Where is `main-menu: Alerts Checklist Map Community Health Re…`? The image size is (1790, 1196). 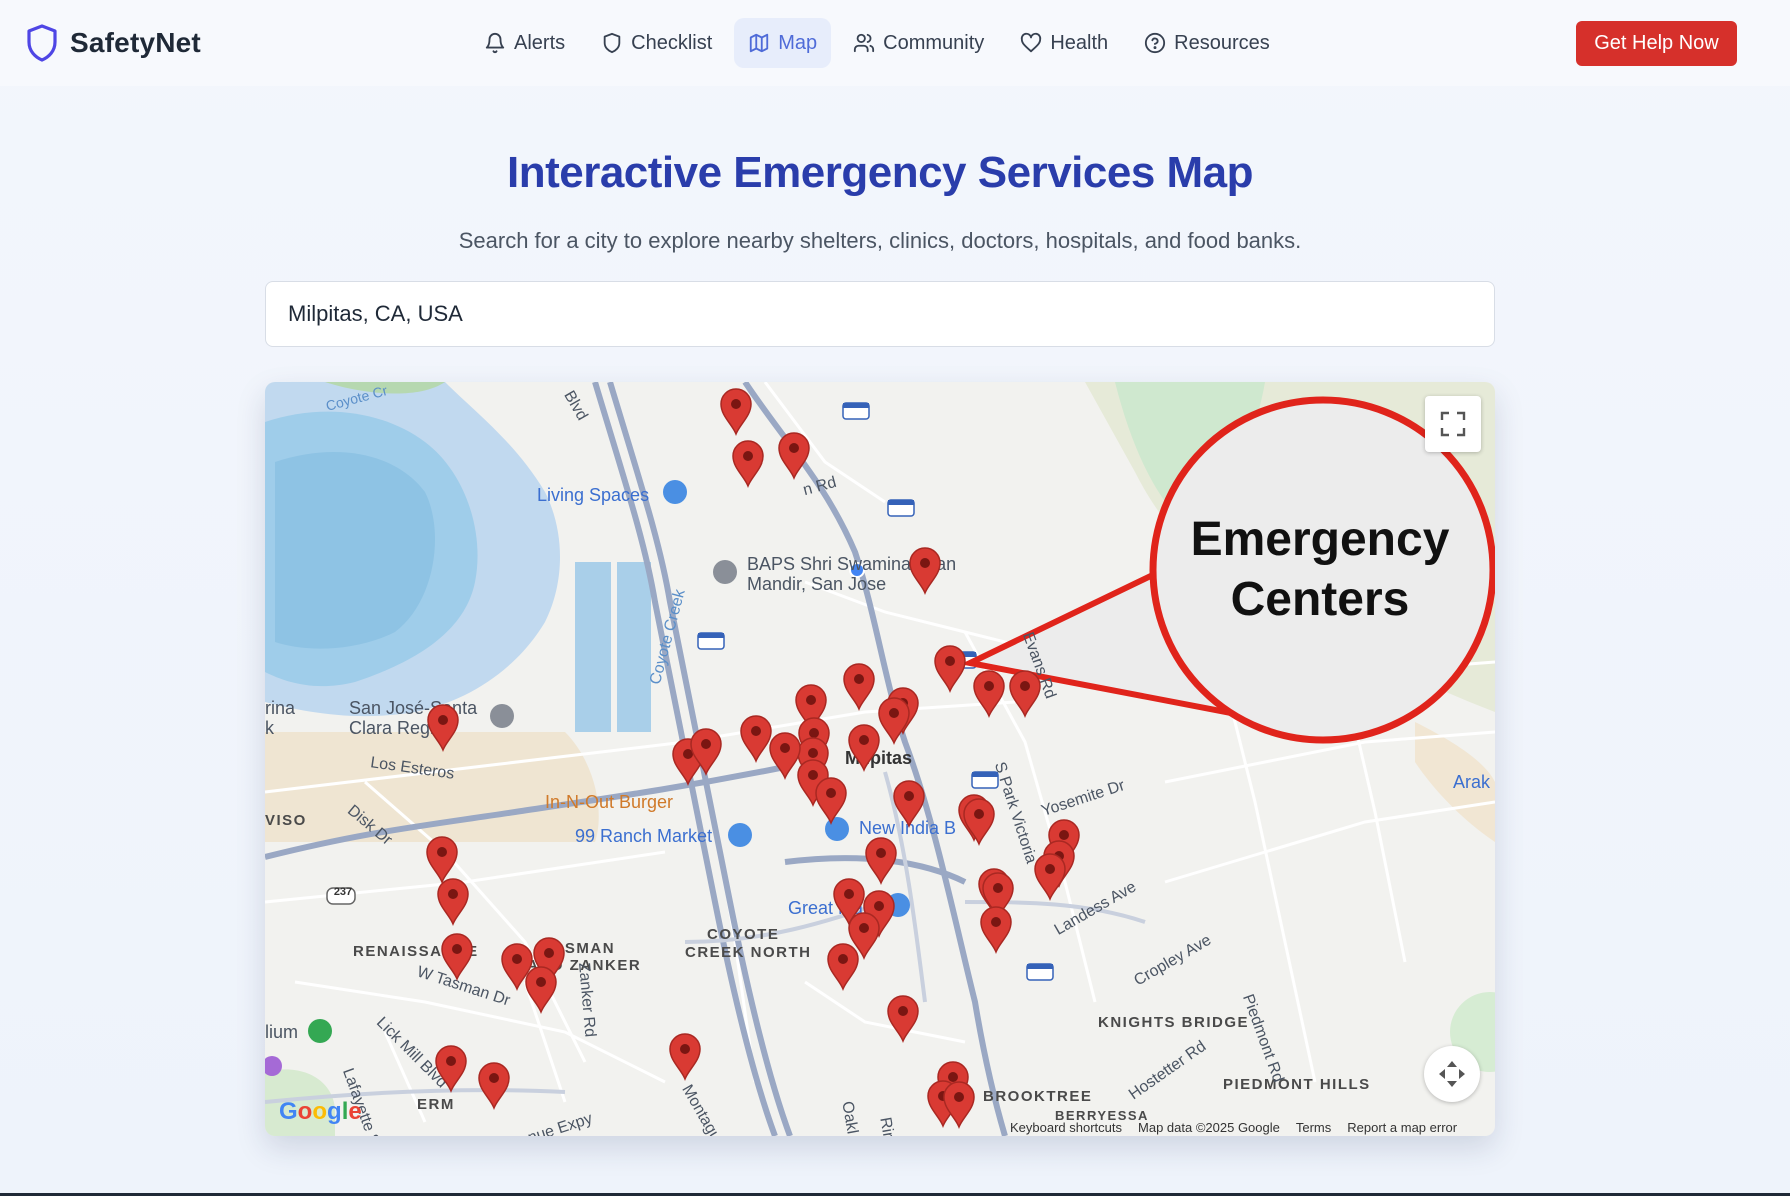
main-menu: Alerts Checklist Map Community Health Re… is located at coordinates (877, 43).